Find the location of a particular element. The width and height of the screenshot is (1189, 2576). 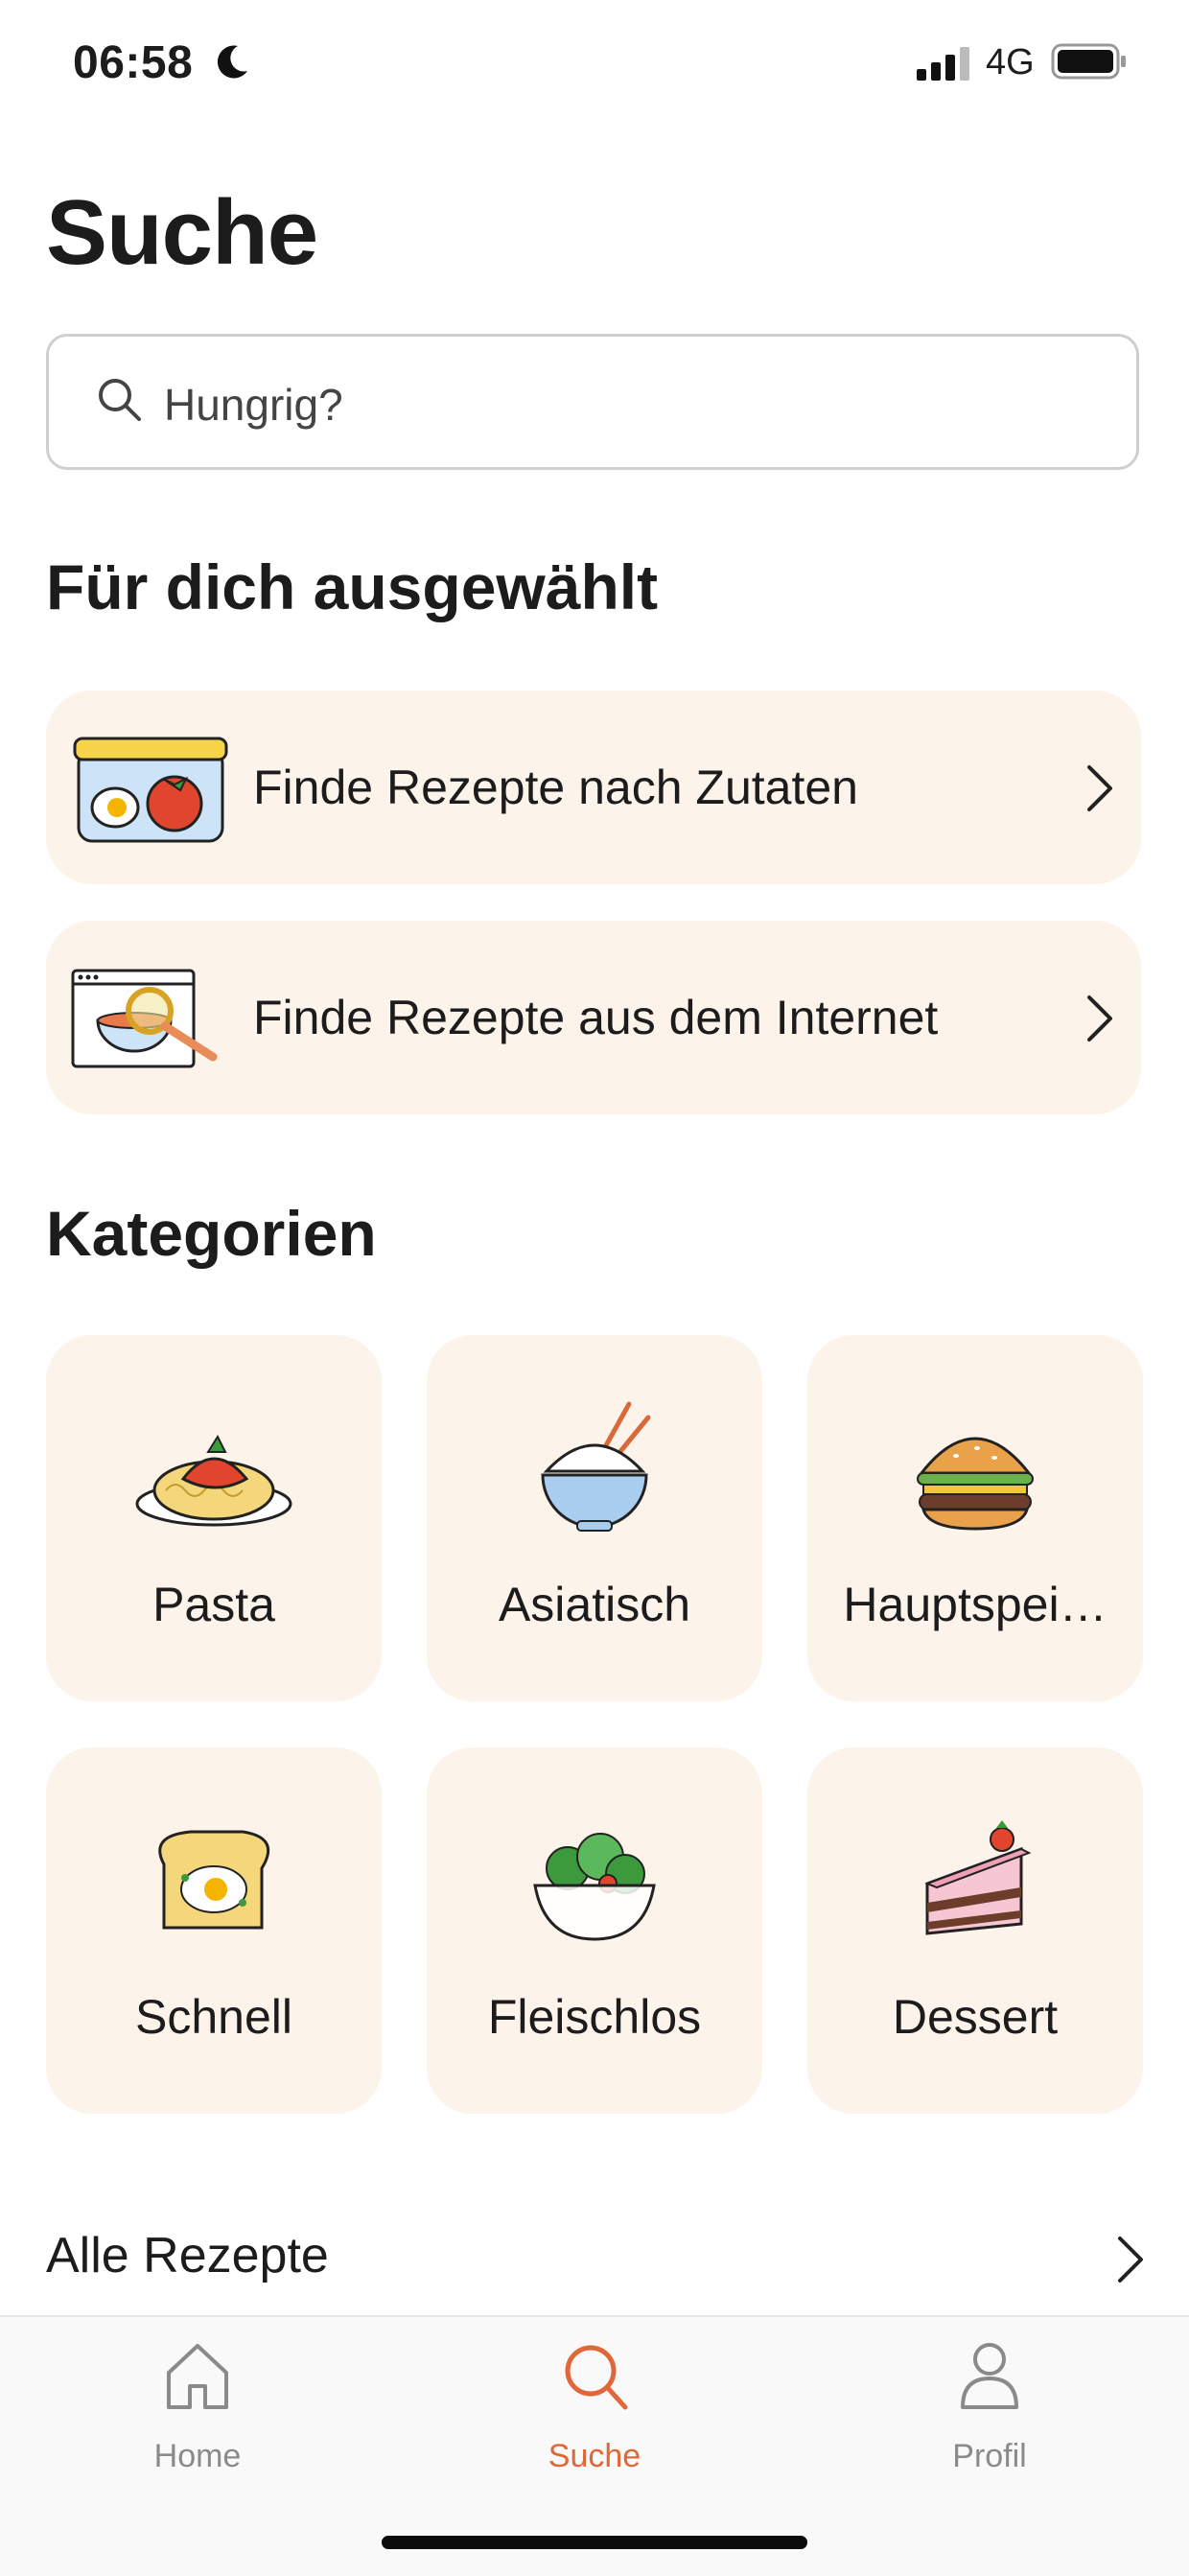

tab-profile: Profil is located at coordinates (989, 2410).